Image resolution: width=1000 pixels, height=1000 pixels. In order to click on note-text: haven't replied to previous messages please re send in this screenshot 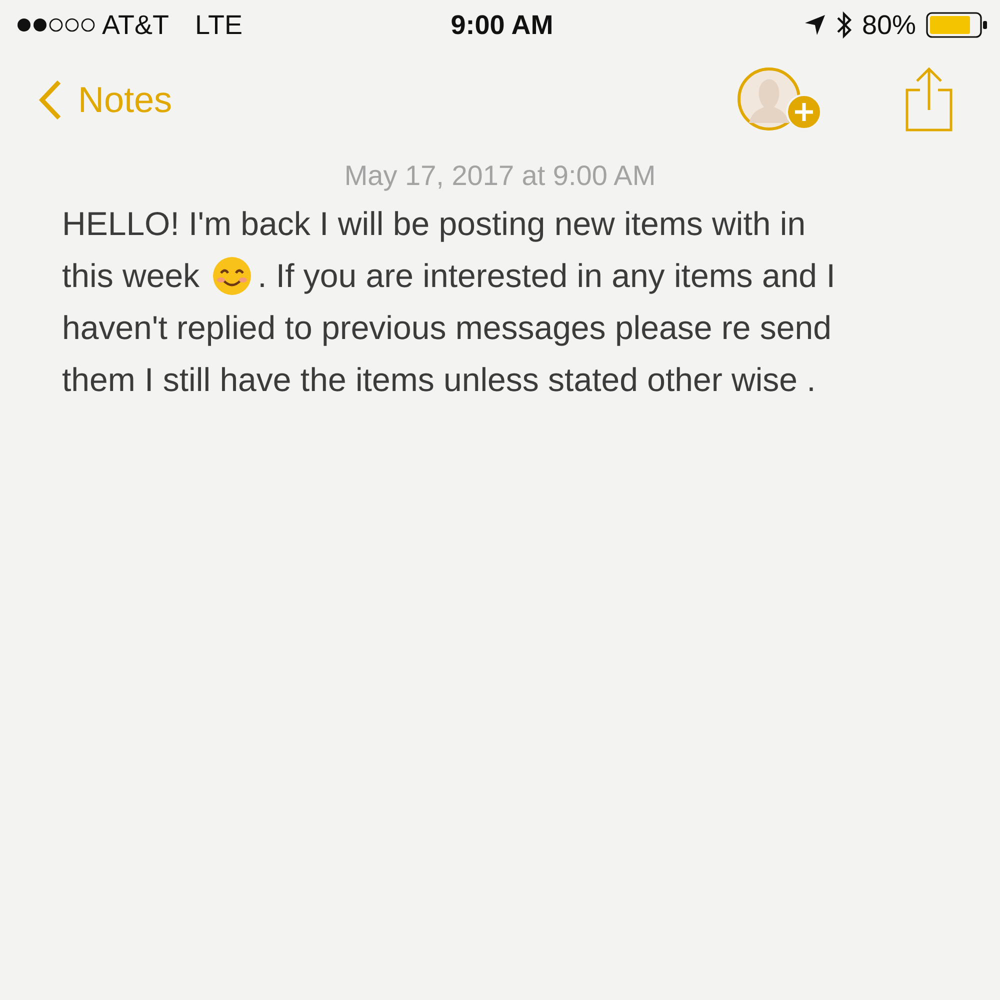, I will do `click(447, 328)`.